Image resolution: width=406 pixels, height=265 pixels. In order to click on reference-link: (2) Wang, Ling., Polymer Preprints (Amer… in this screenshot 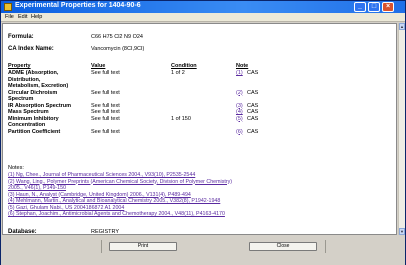, I will do `click(120, 182)`.